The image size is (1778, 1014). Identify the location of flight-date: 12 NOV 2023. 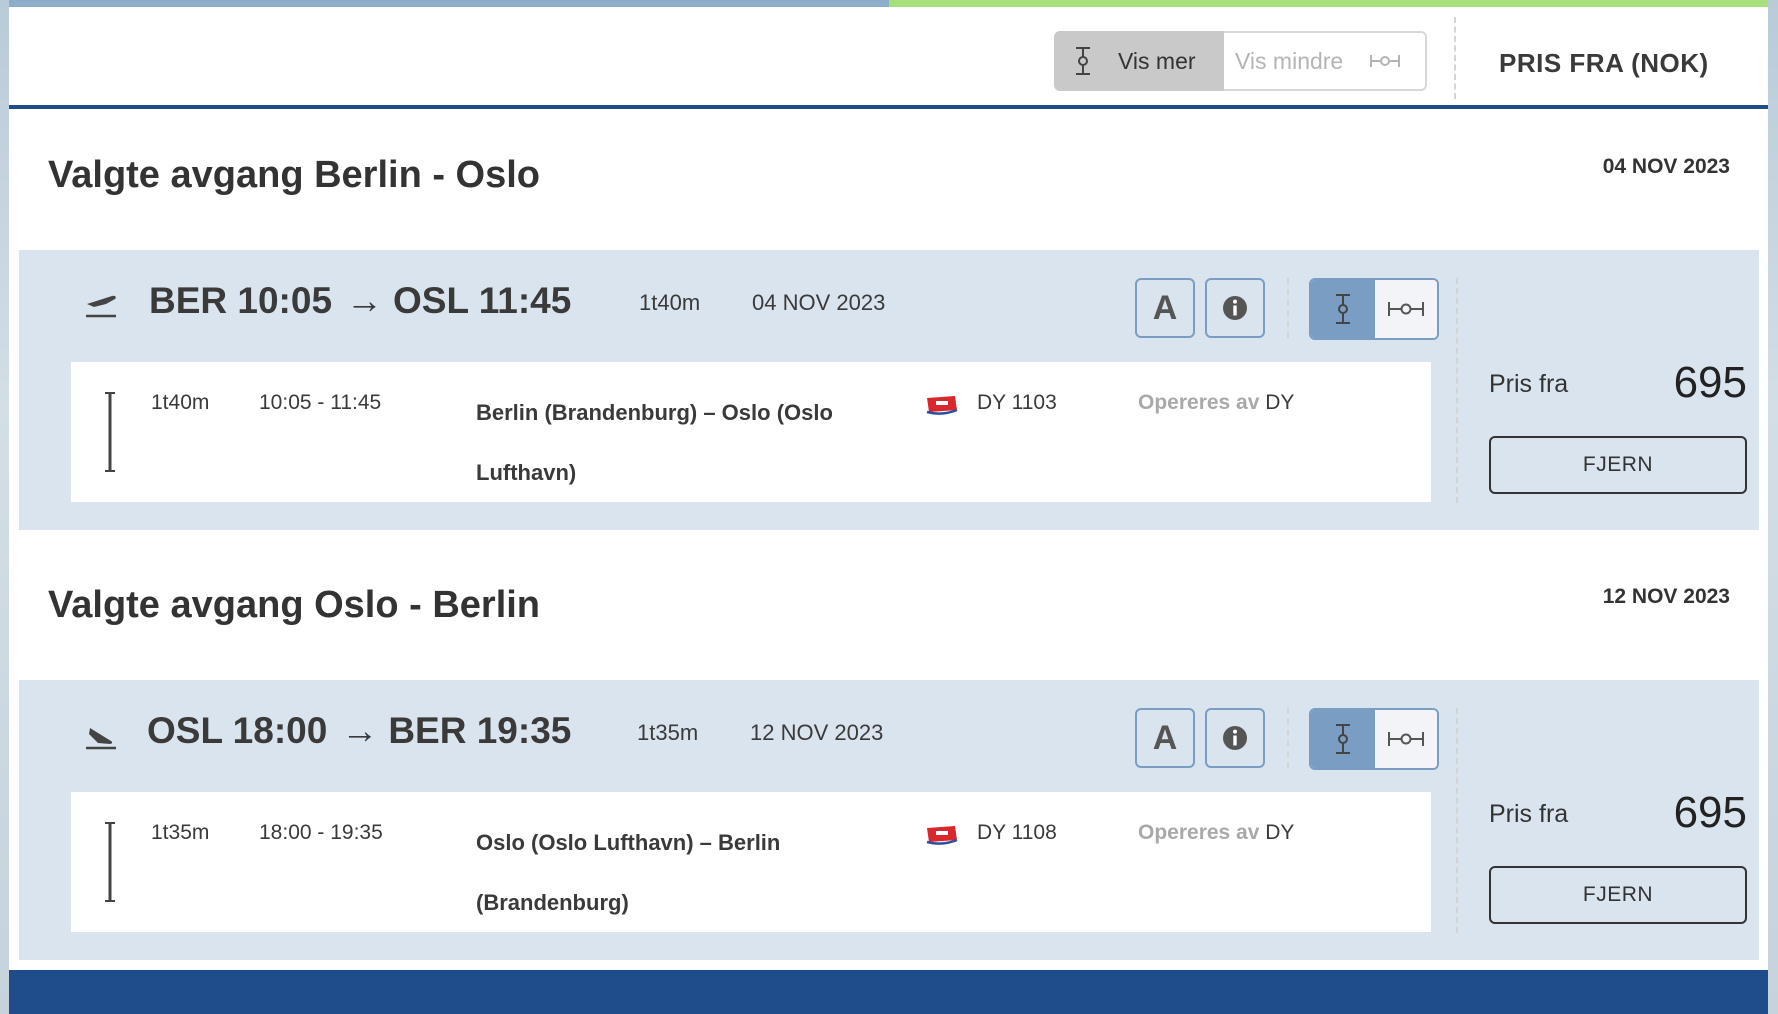
(817, 732).